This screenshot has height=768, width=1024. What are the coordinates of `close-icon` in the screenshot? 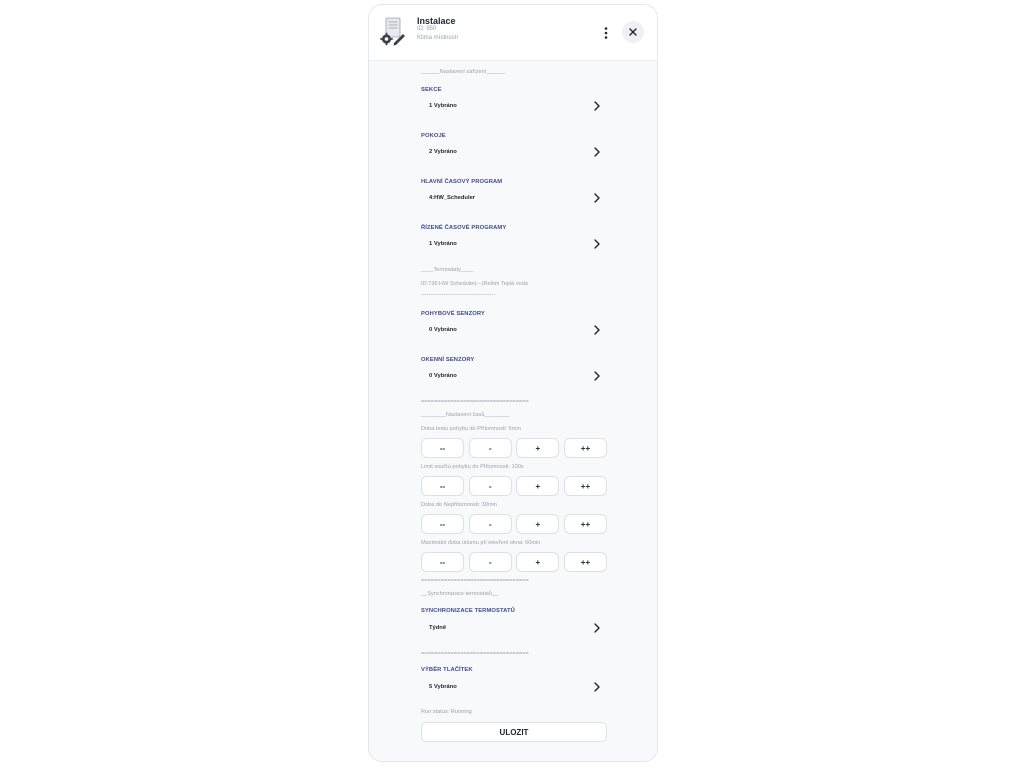 It's located at (633, 32).